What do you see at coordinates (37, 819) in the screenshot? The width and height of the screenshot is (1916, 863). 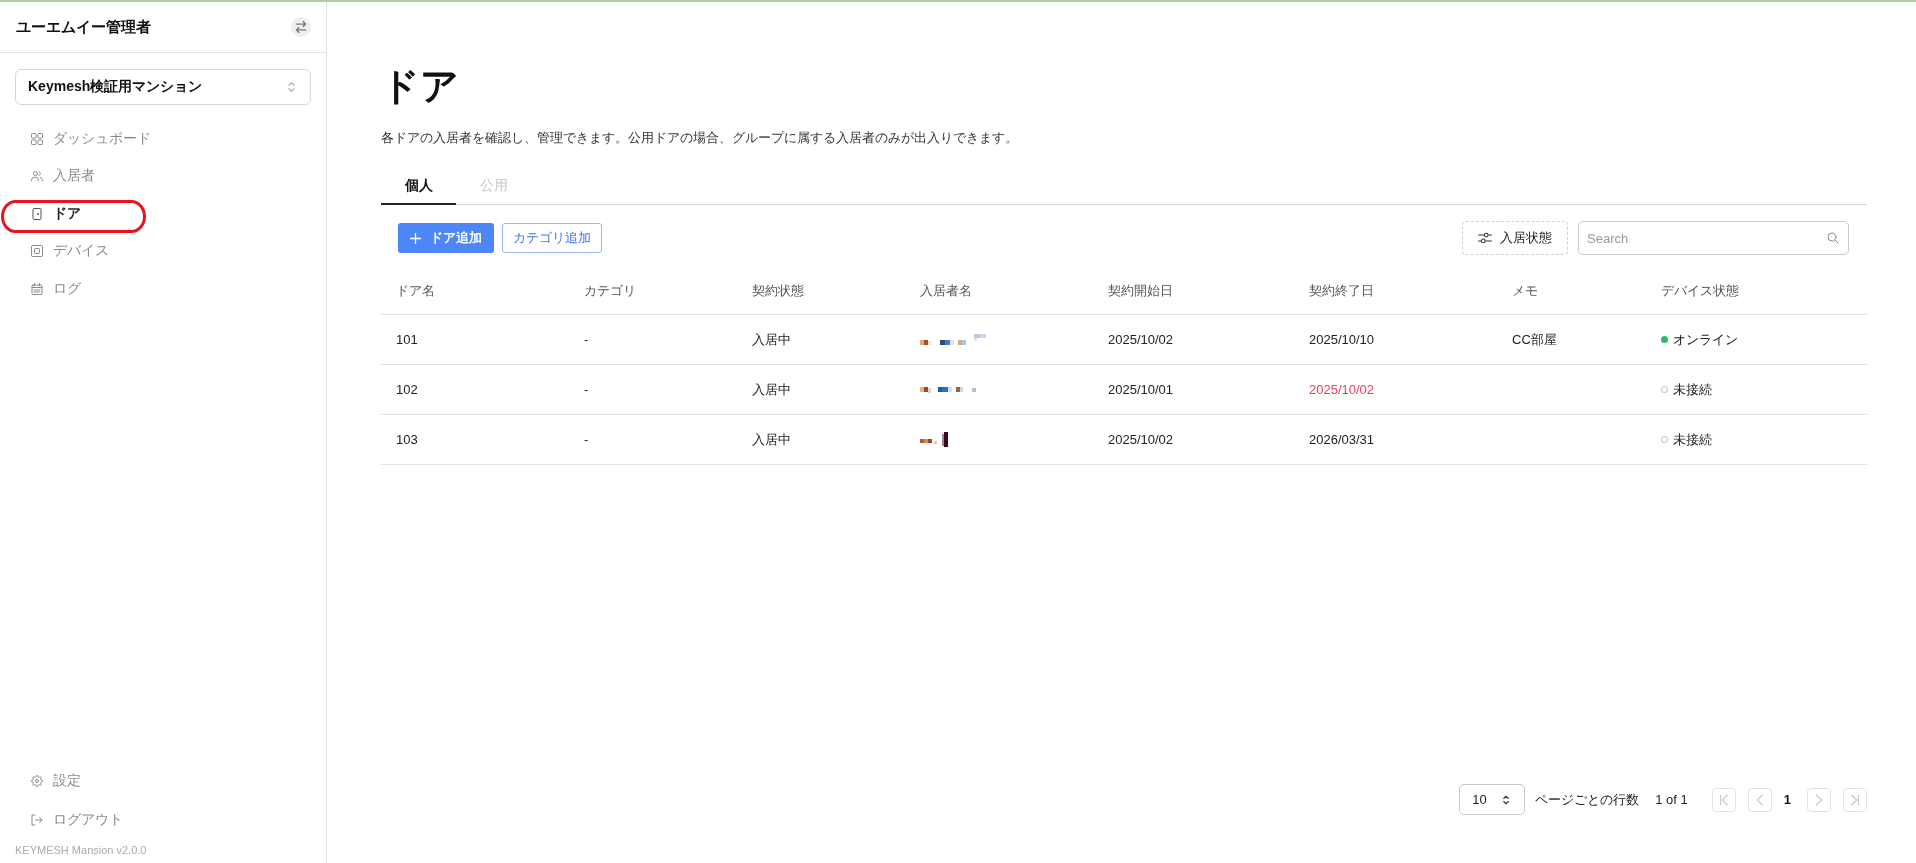 I see `logout-icon` at bounding box center [37, 819].